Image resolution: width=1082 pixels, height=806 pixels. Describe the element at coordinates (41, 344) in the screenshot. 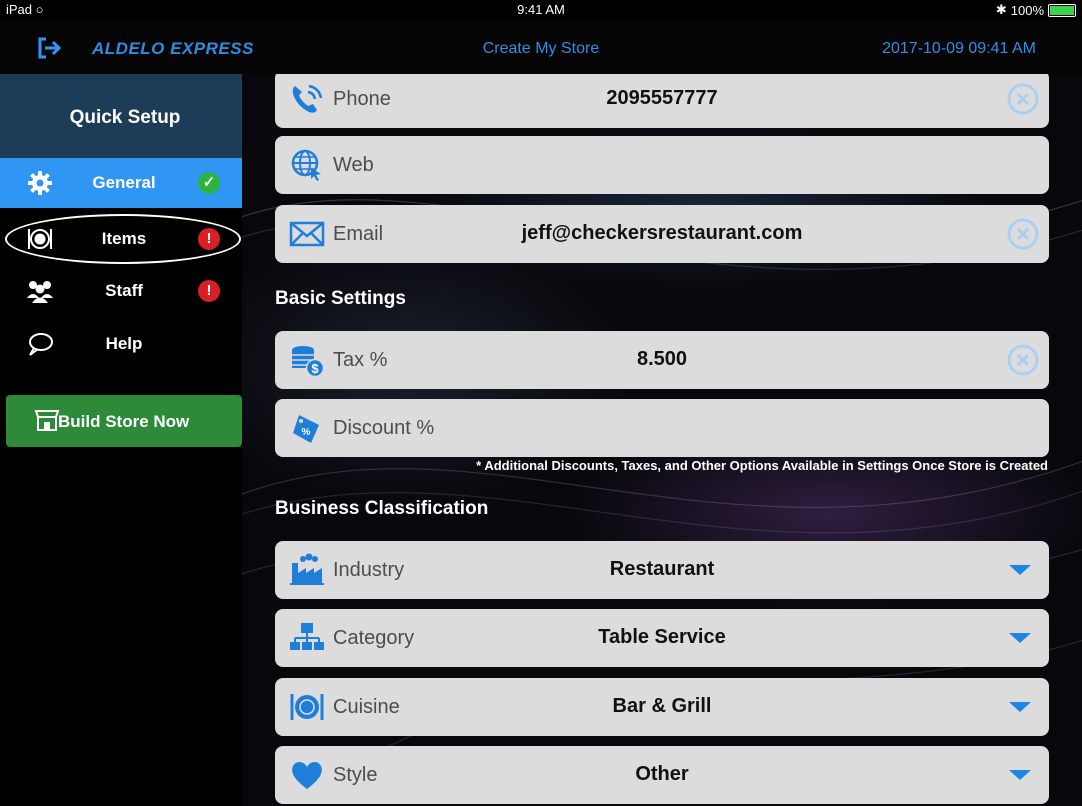

I see `speech-bubble-icon` at that location.